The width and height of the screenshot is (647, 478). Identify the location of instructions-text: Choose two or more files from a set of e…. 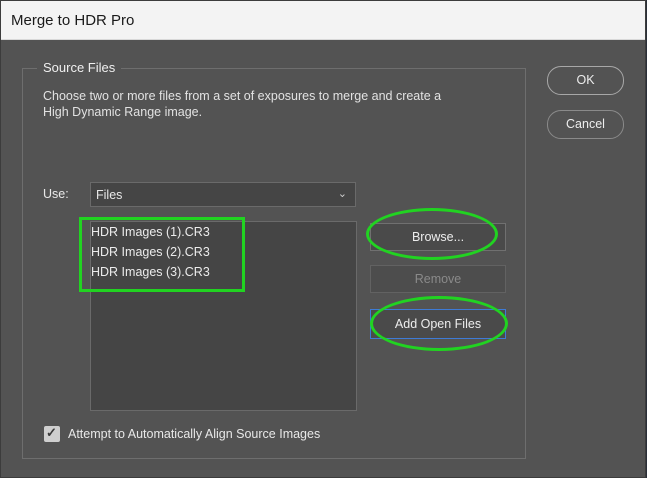
(242, 104).